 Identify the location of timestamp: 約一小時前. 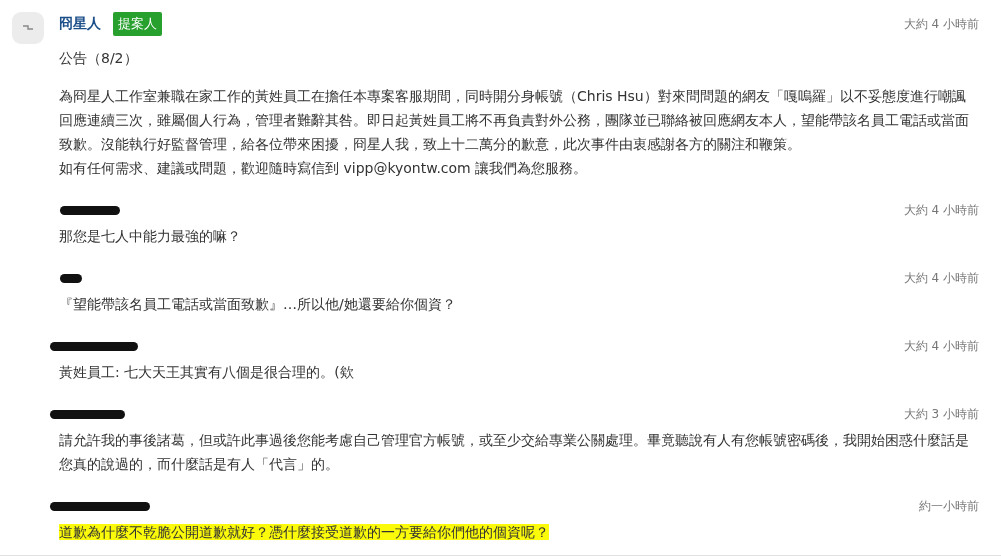
(949, 506).